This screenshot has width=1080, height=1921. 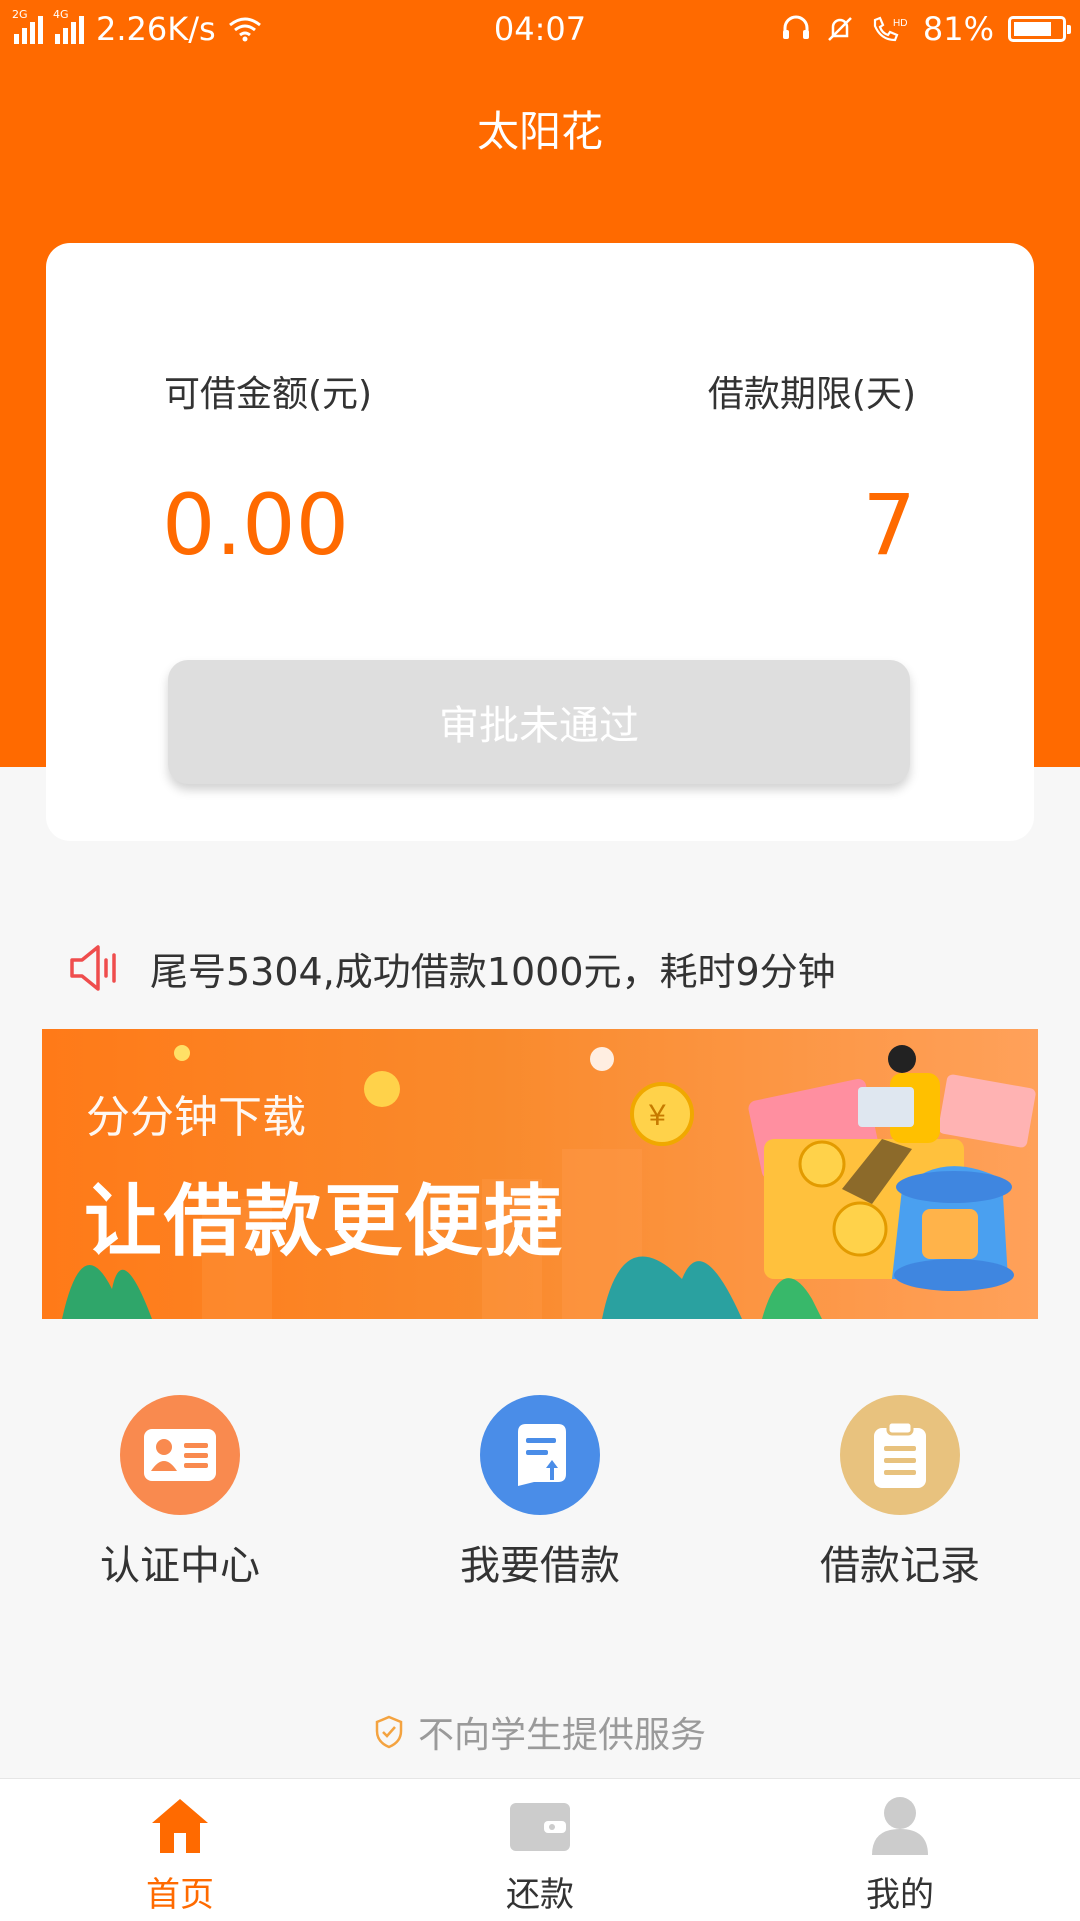 I want to click on clipboard-icon, so click(x=900, y=1455).